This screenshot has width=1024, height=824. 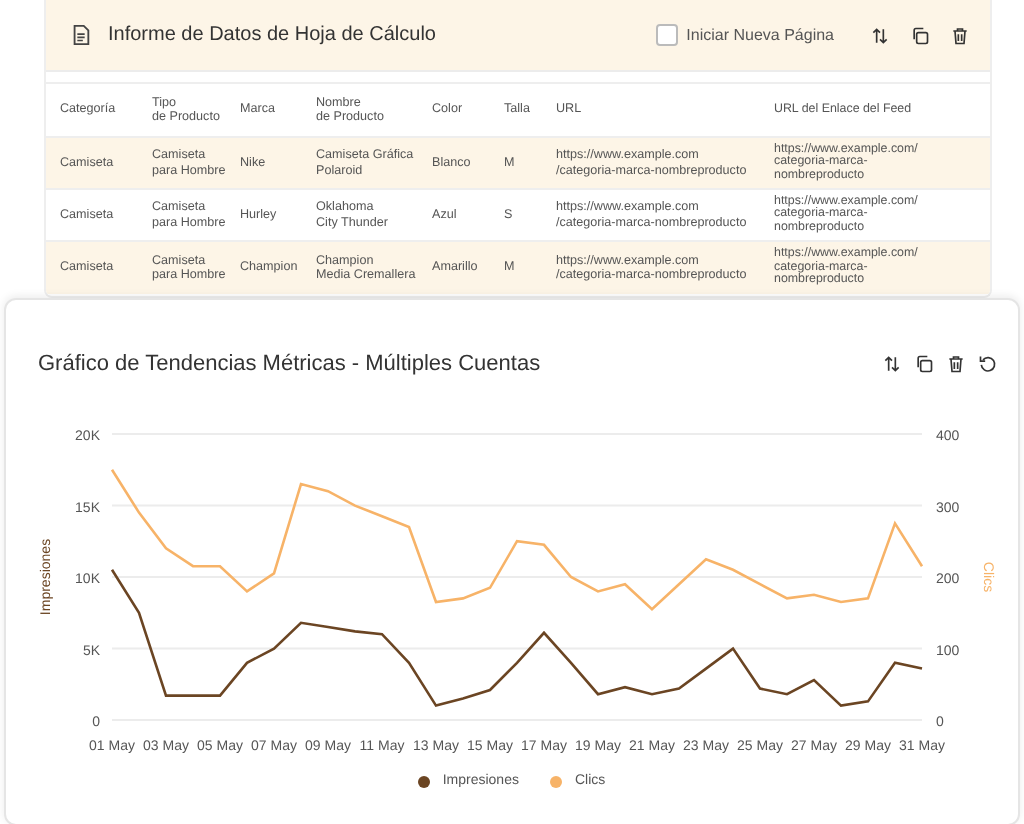 What do you see at coordinates (988, 363) in the screenshot?
I see `refresh-icon` at bounding box center [988, 363].